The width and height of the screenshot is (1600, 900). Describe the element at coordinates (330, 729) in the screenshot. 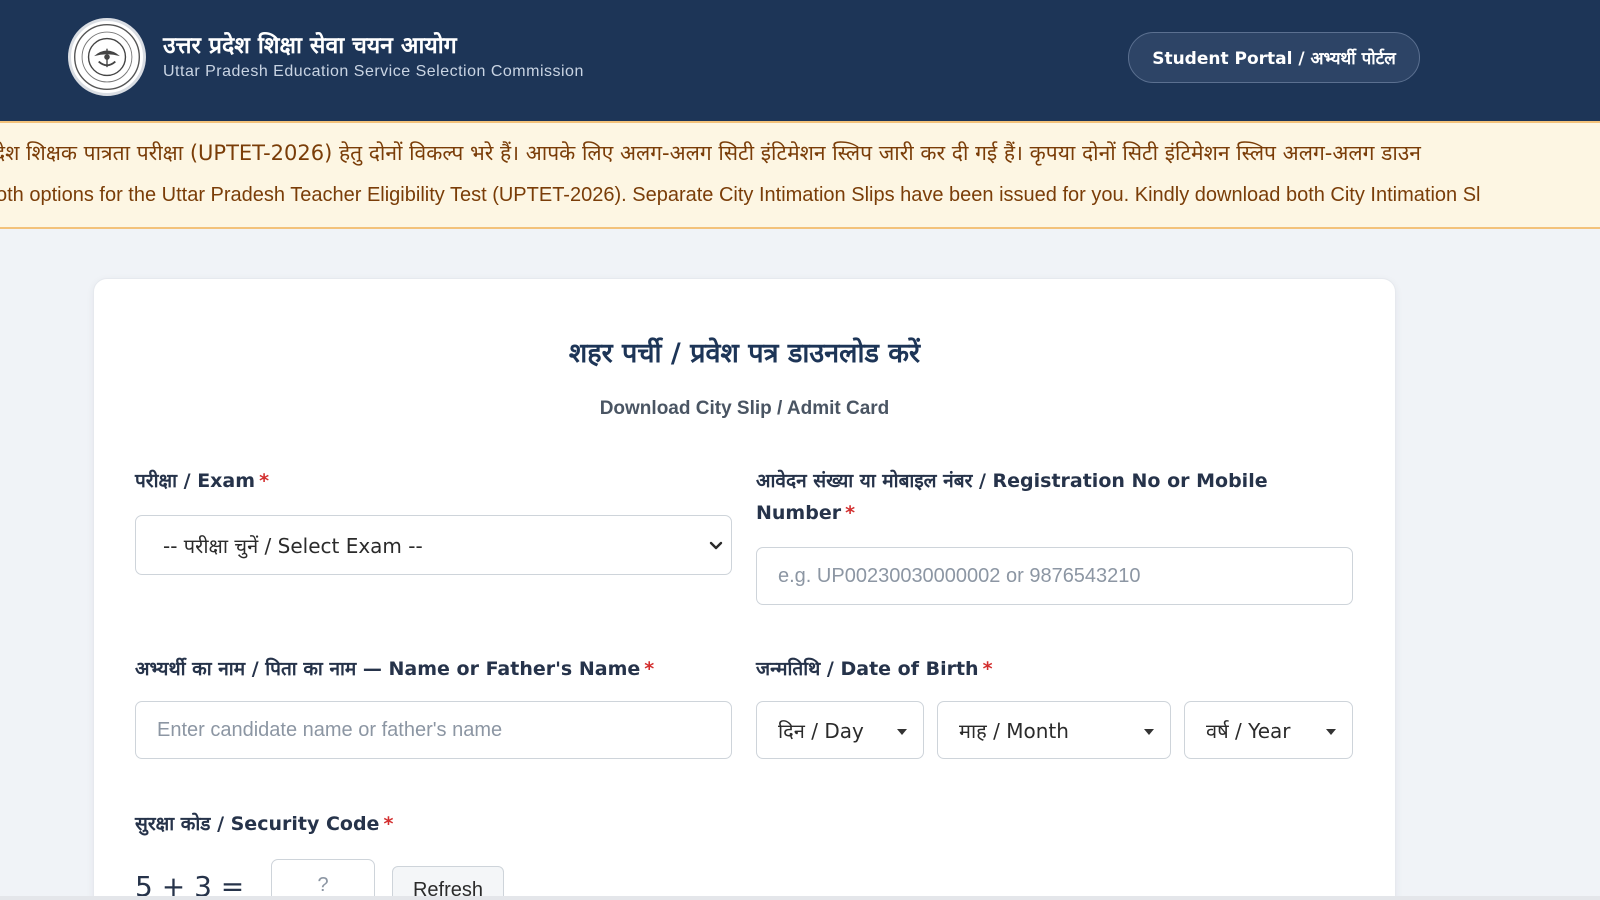

I see `name-placeholder: Enter candidate name or father's name` at that location.